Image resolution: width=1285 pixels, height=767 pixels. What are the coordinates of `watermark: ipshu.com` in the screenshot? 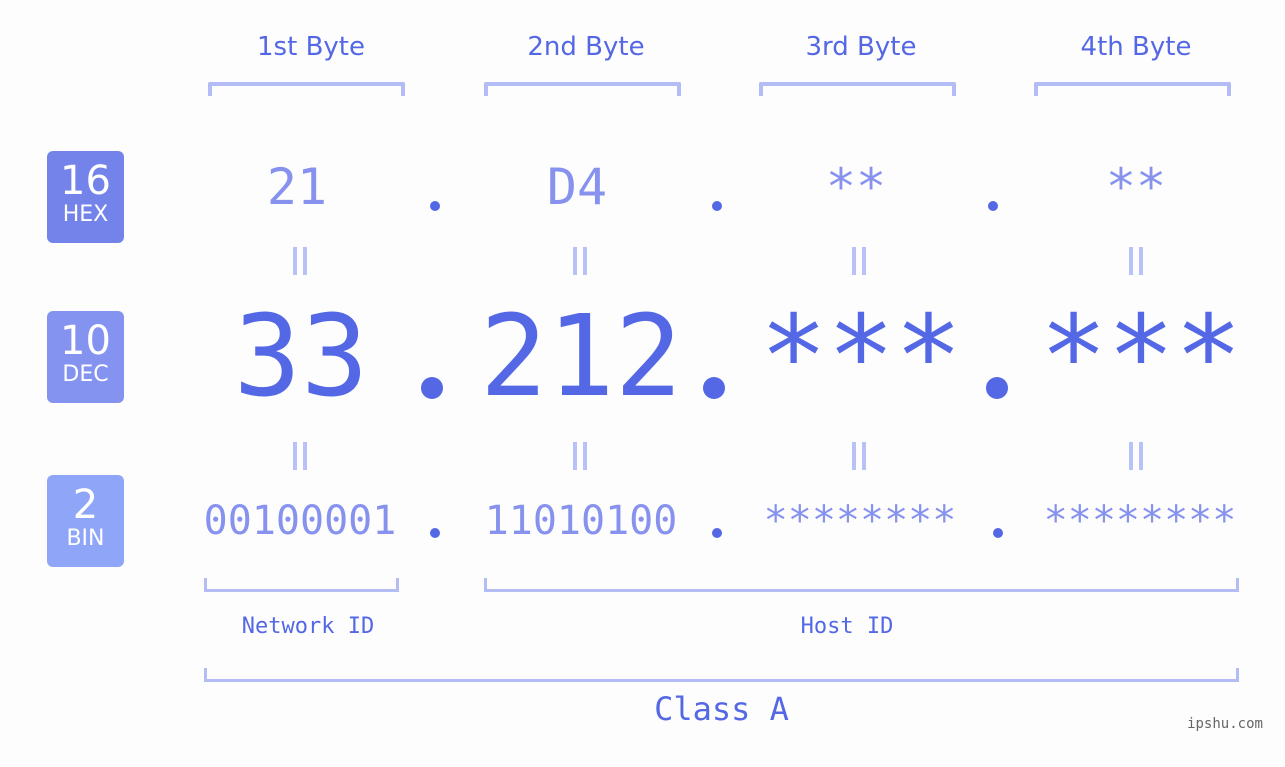 It's located at (1225, 724).